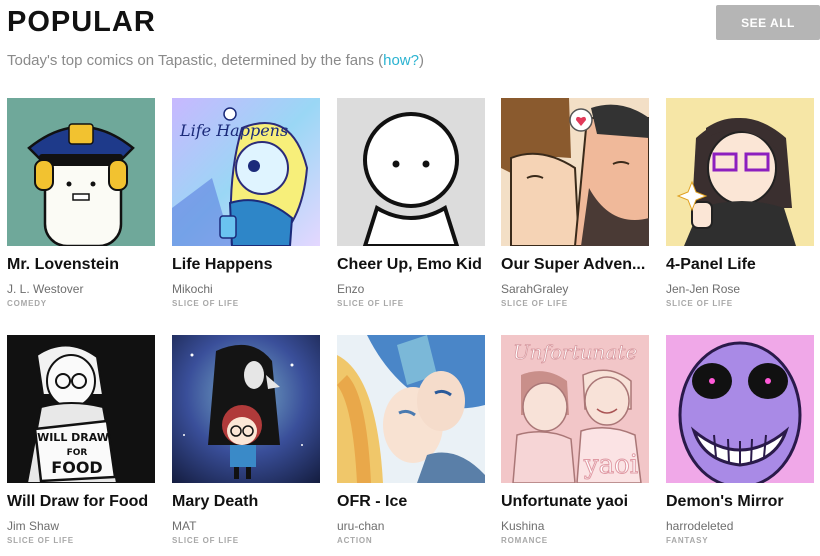  What do you see at coordinates (524, 540) in the screenshot?
I see `comic-genre: ROMANCE` at bounding box center [524, 540].